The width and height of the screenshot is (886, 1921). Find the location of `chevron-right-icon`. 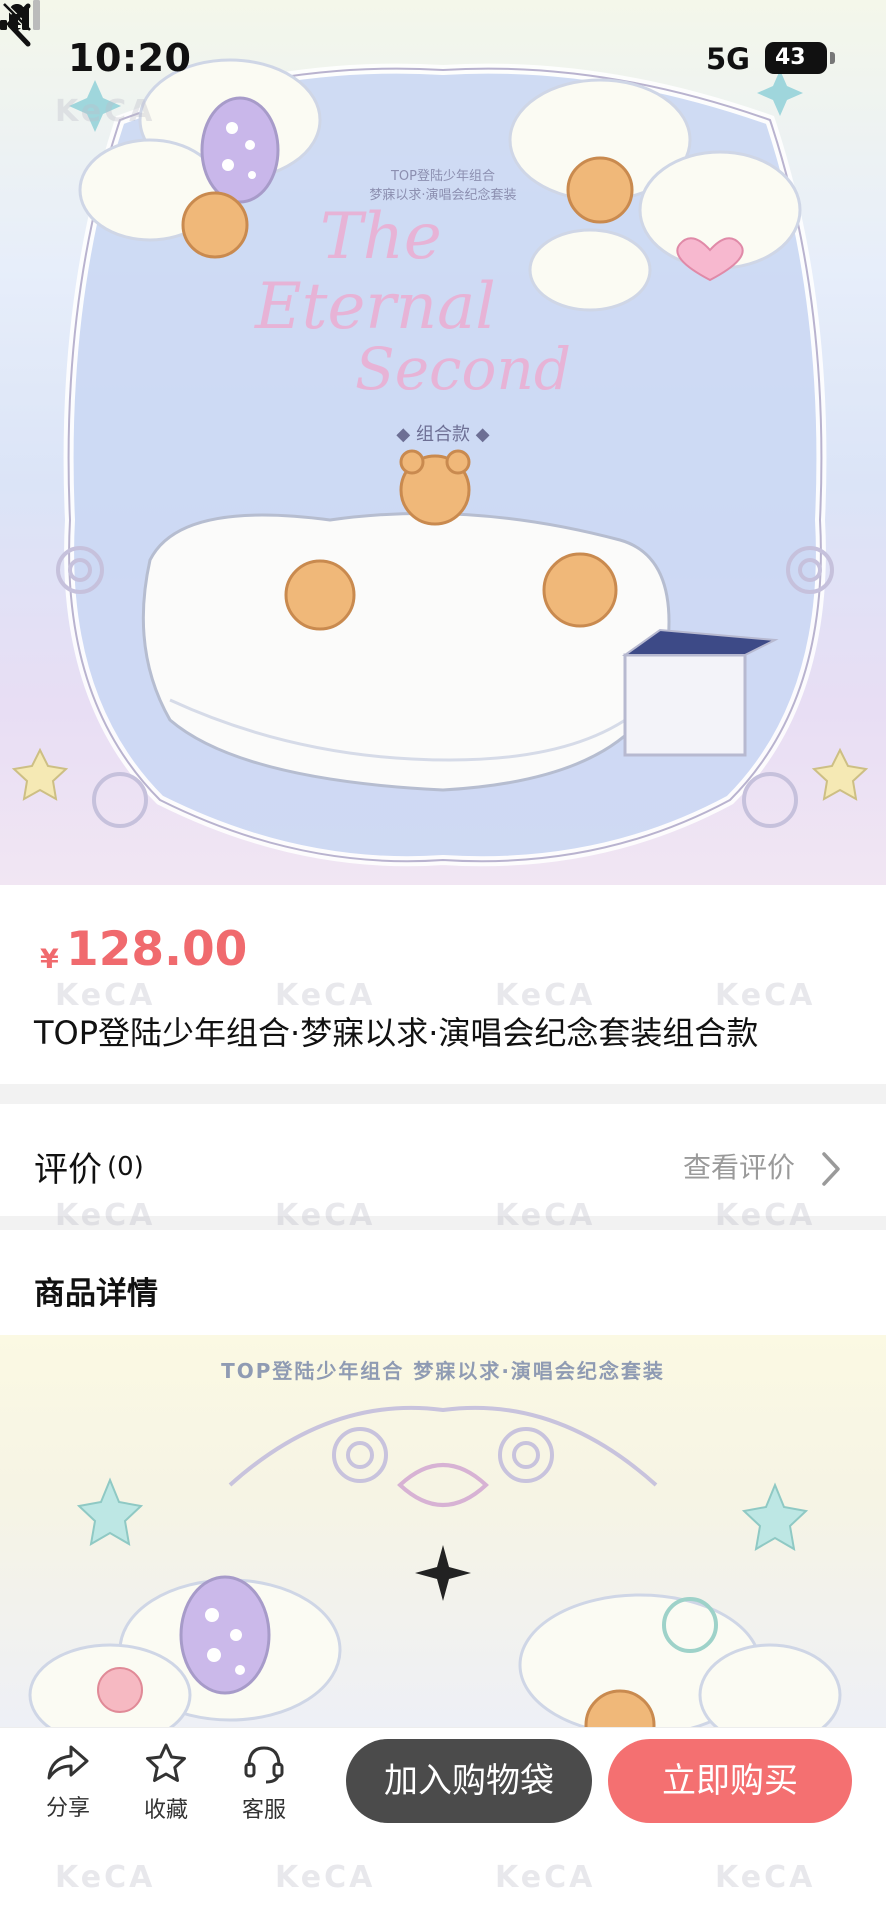

chevron-right-icon is located at coordinates (831, 1169).